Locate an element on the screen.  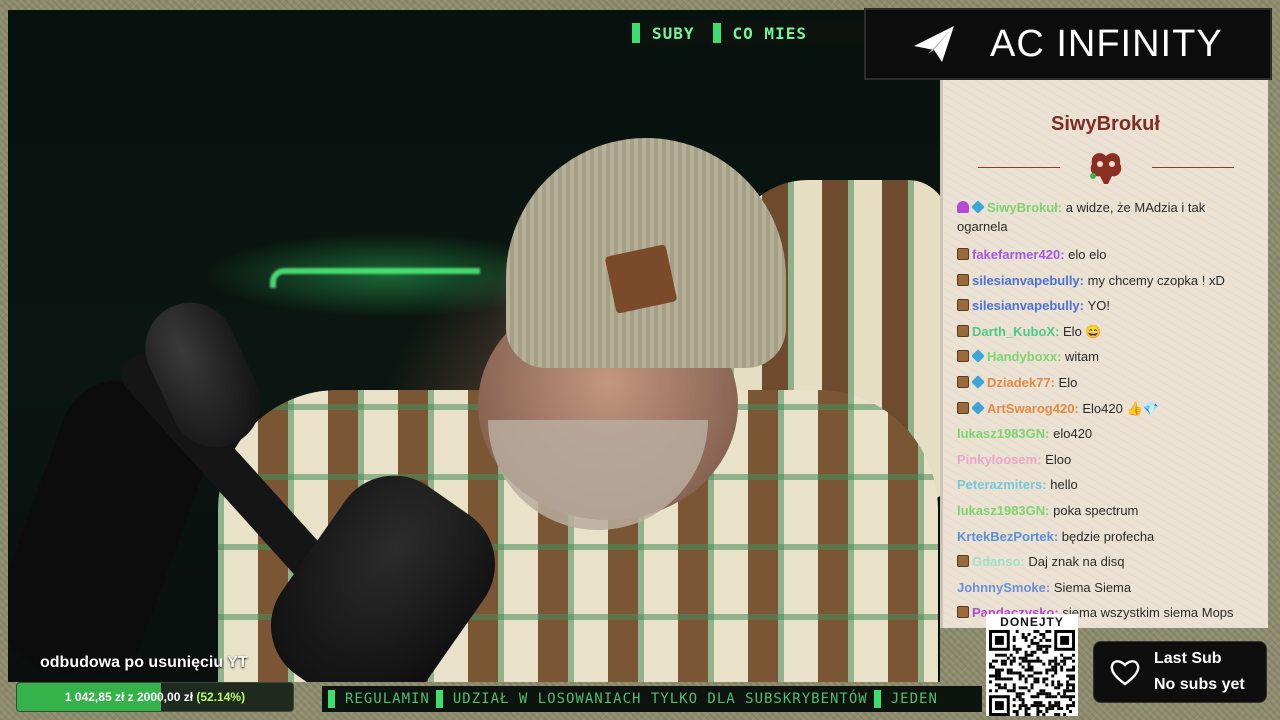
sponsor-name: AC INFINITY is located at coordinates (1106, 43).